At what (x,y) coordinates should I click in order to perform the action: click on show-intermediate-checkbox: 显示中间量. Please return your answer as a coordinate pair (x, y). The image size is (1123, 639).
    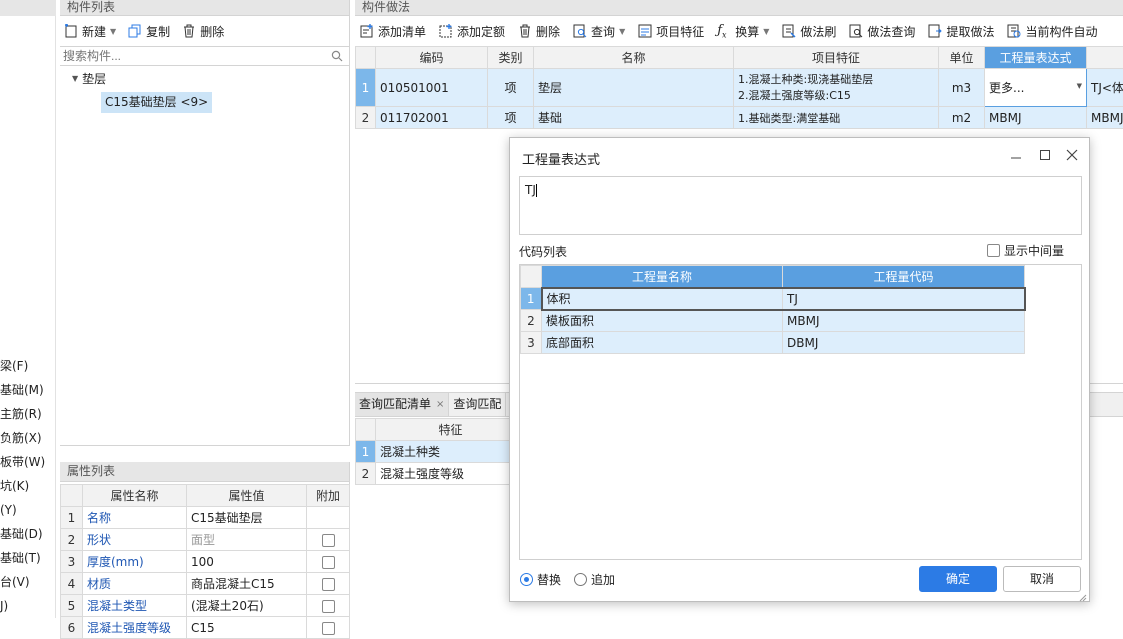
    Looking at the image, I should click on (1025, 250).